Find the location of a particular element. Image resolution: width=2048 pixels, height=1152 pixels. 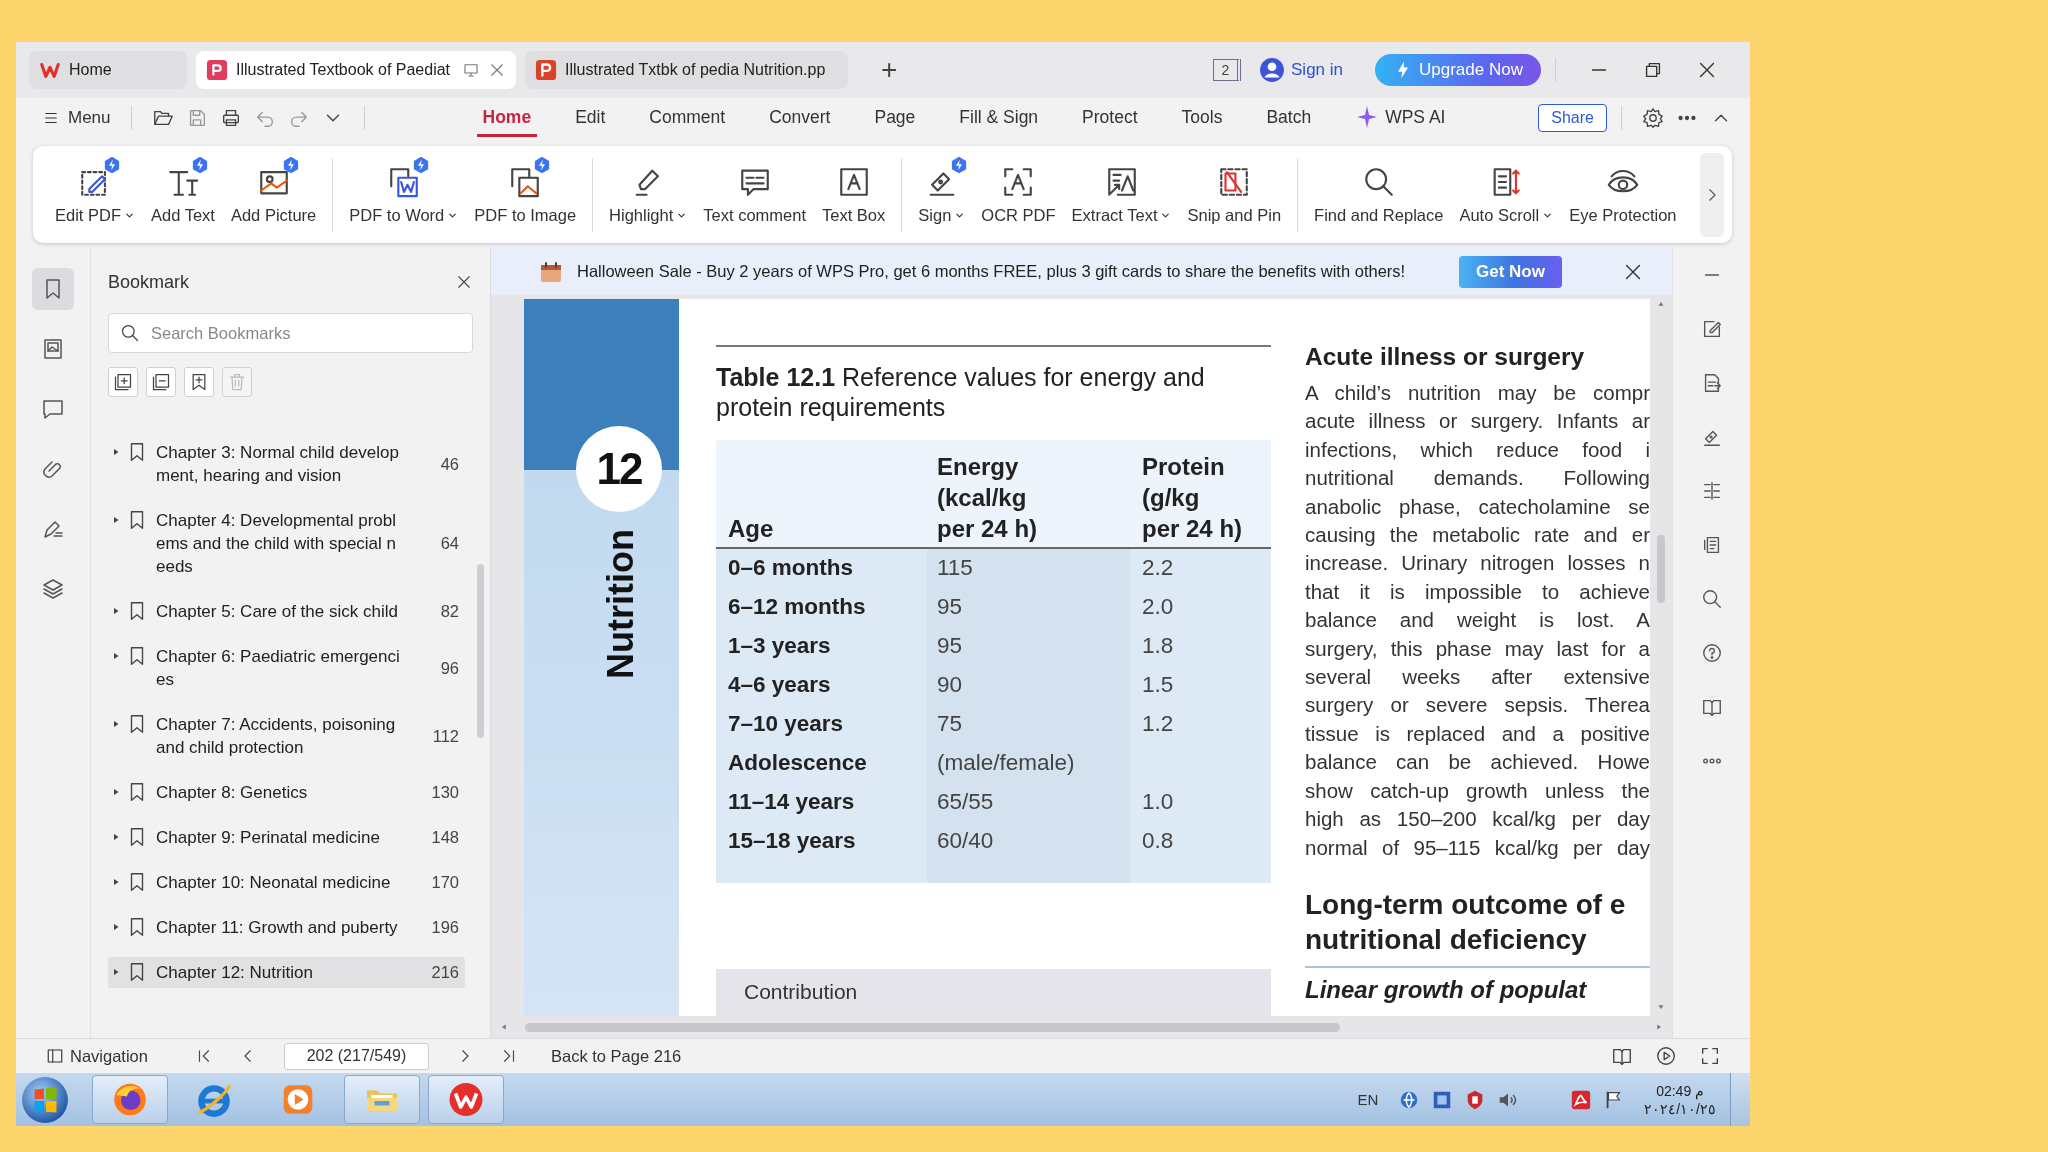

document-tab: Home is located at coordinates (108, 70).